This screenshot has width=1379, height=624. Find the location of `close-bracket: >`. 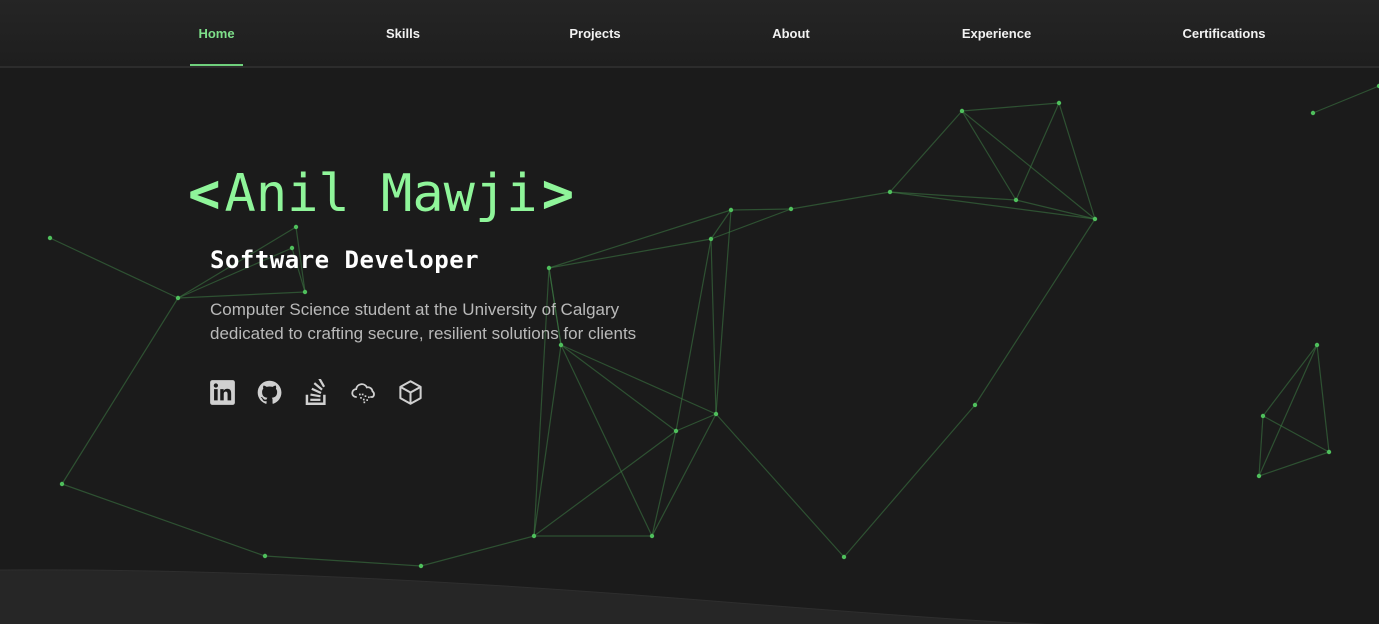

close-bracket: > is located at coordinates (558, 193).